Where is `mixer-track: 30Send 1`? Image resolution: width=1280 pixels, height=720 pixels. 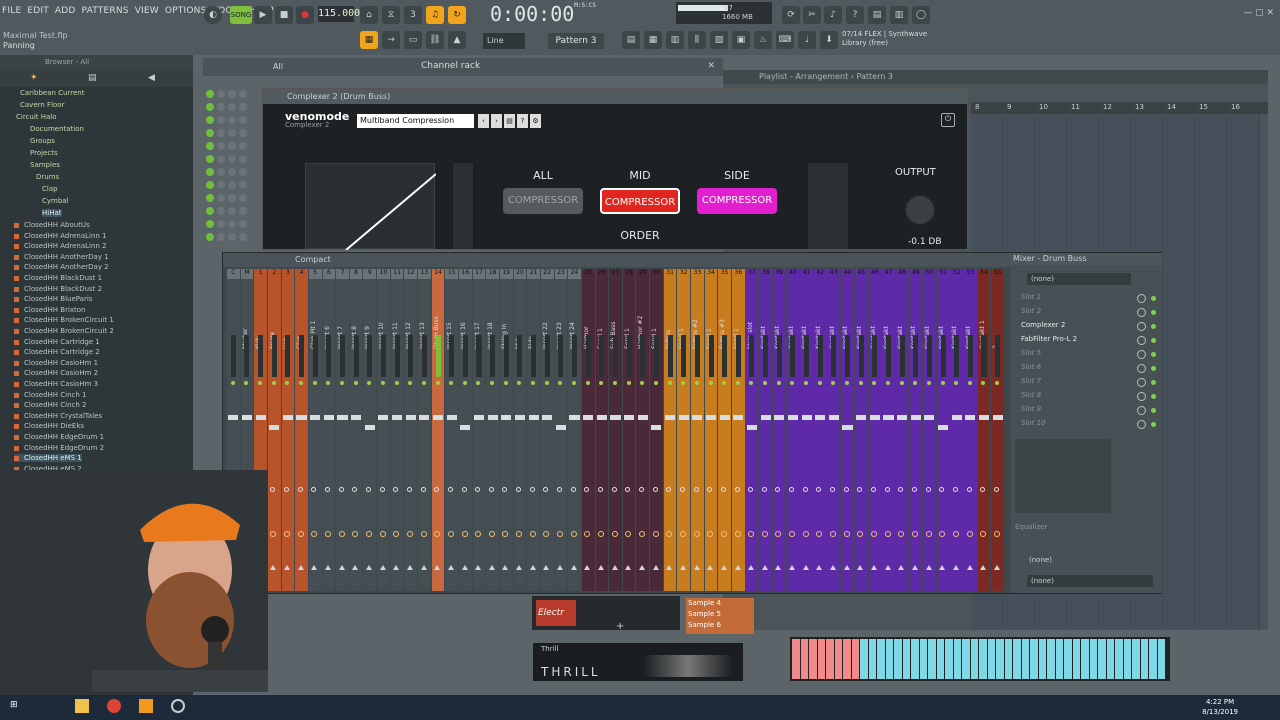 mixer-track: 30Send 1 is located at coordinates (656, 430).